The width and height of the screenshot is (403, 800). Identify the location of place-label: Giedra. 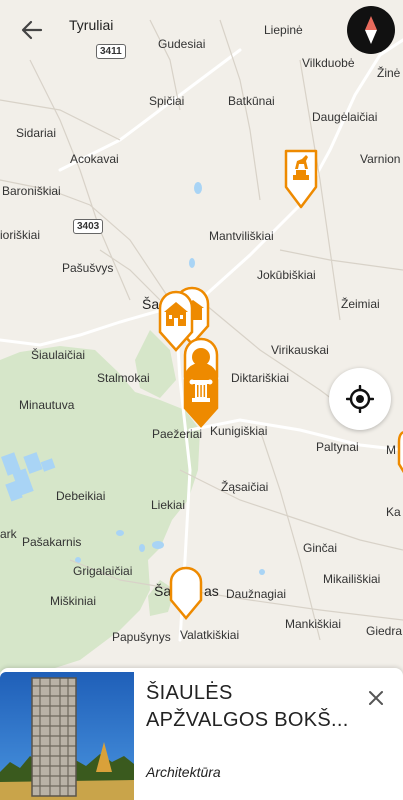
(384, 631).